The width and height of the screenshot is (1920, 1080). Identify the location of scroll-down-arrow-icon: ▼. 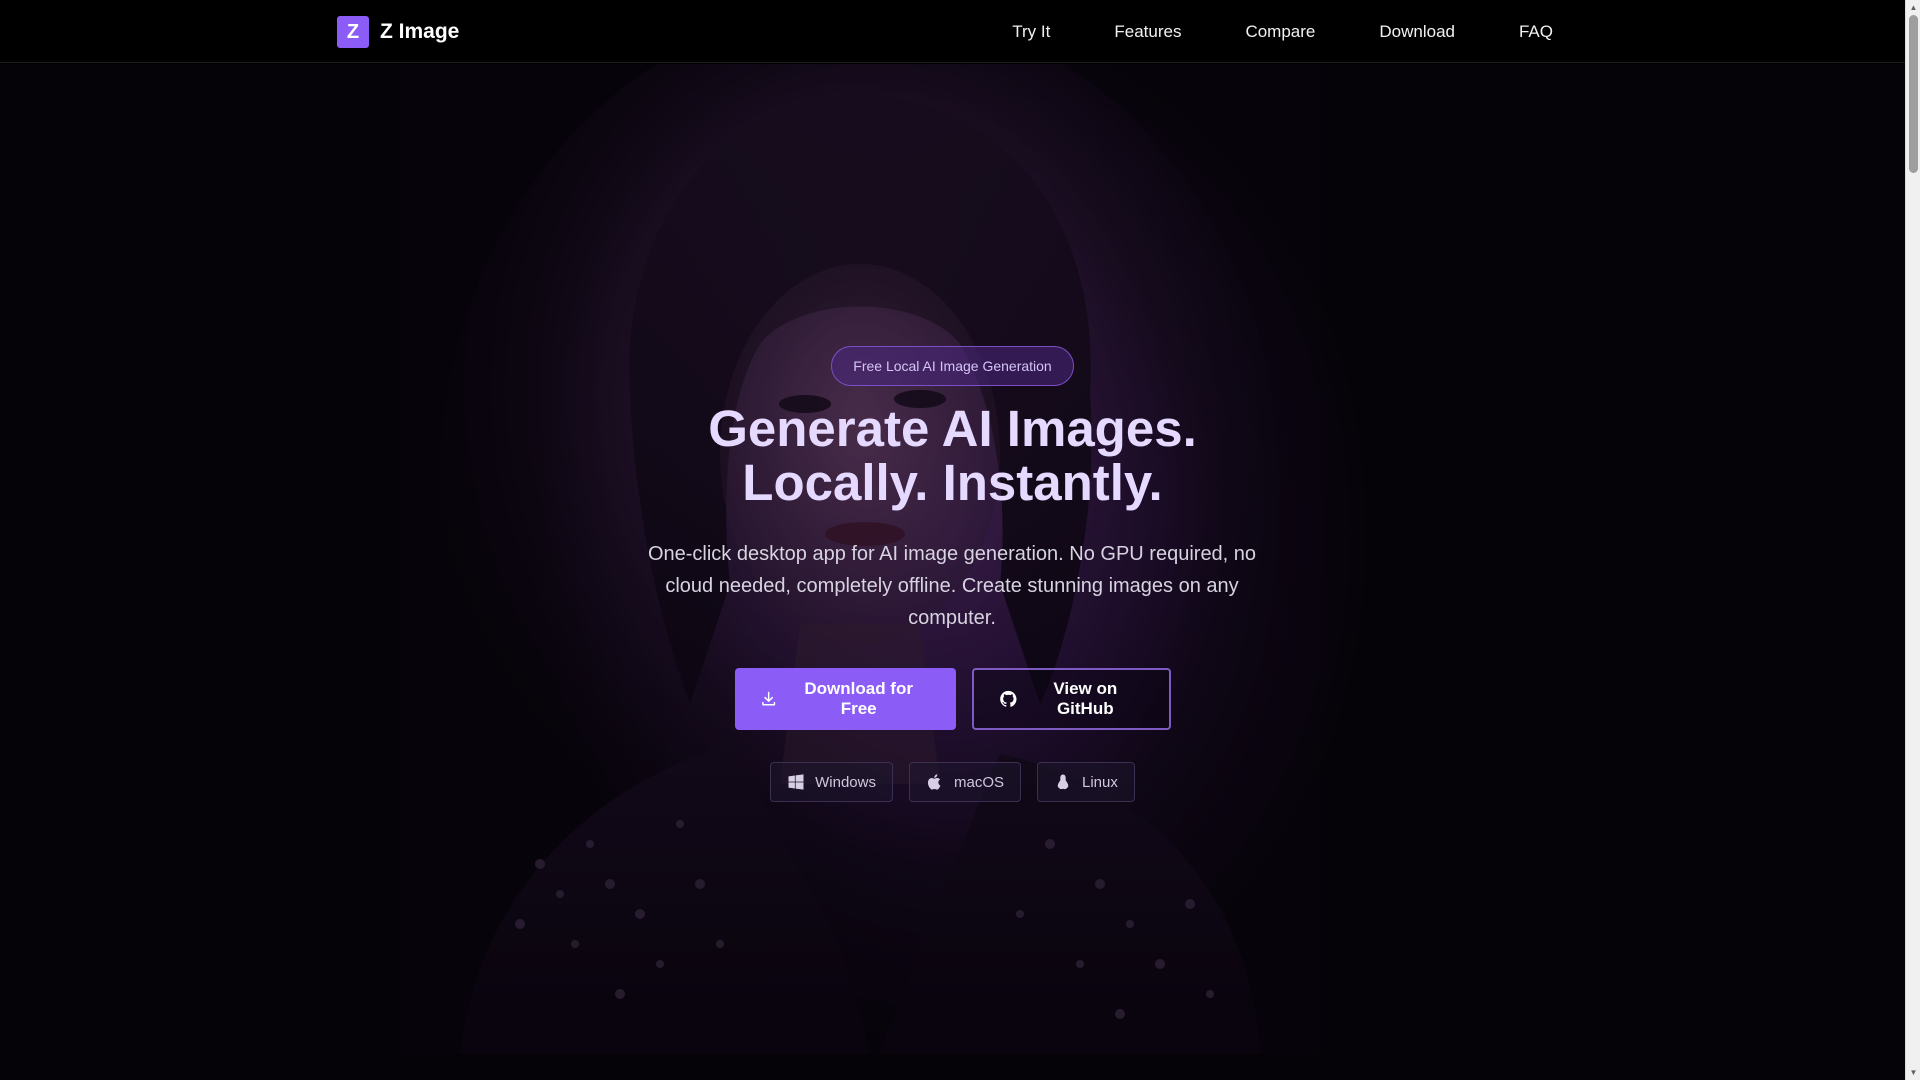
(1913, 1072).